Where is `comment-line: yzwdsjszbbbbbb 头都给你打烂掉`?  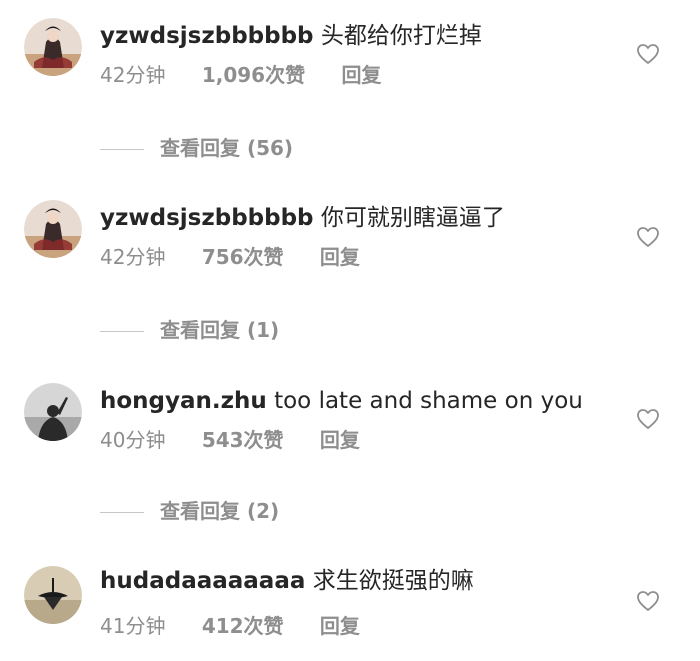
comment-line: yzwdsjszbbbbbb 头都给你打烂掉 is located at coordinates (291, 36).